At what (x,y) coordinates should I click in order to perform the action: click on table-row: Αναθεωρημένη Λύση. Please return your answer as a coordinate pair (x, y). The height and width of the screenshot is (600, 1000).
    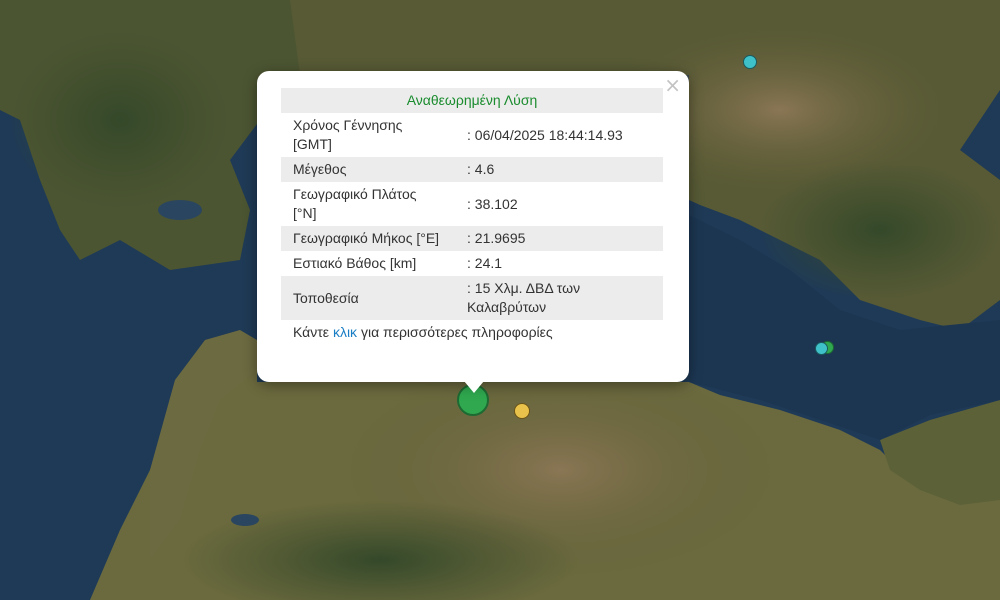
    Looking at the image, I should click on (472, 100).